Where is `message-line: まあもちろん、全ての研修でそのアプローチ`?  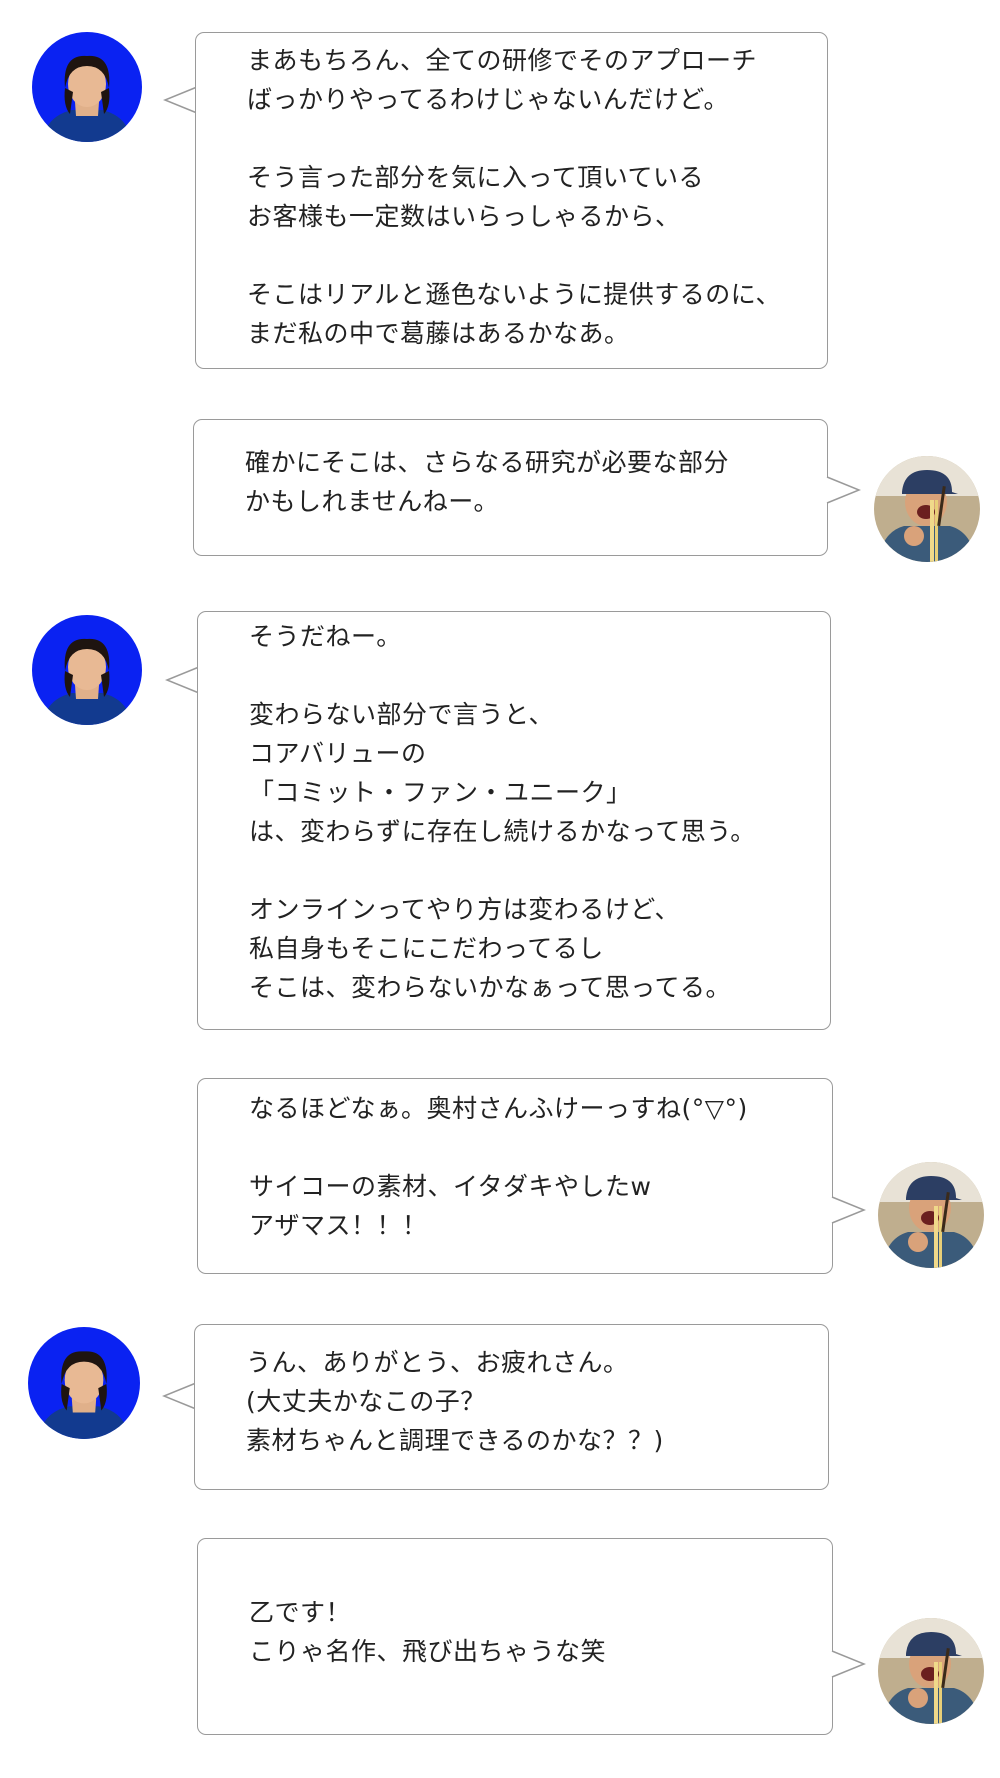
message-line: まあもちろん、全ての研修でそのアプローチ is located at coordinates (502, 60).